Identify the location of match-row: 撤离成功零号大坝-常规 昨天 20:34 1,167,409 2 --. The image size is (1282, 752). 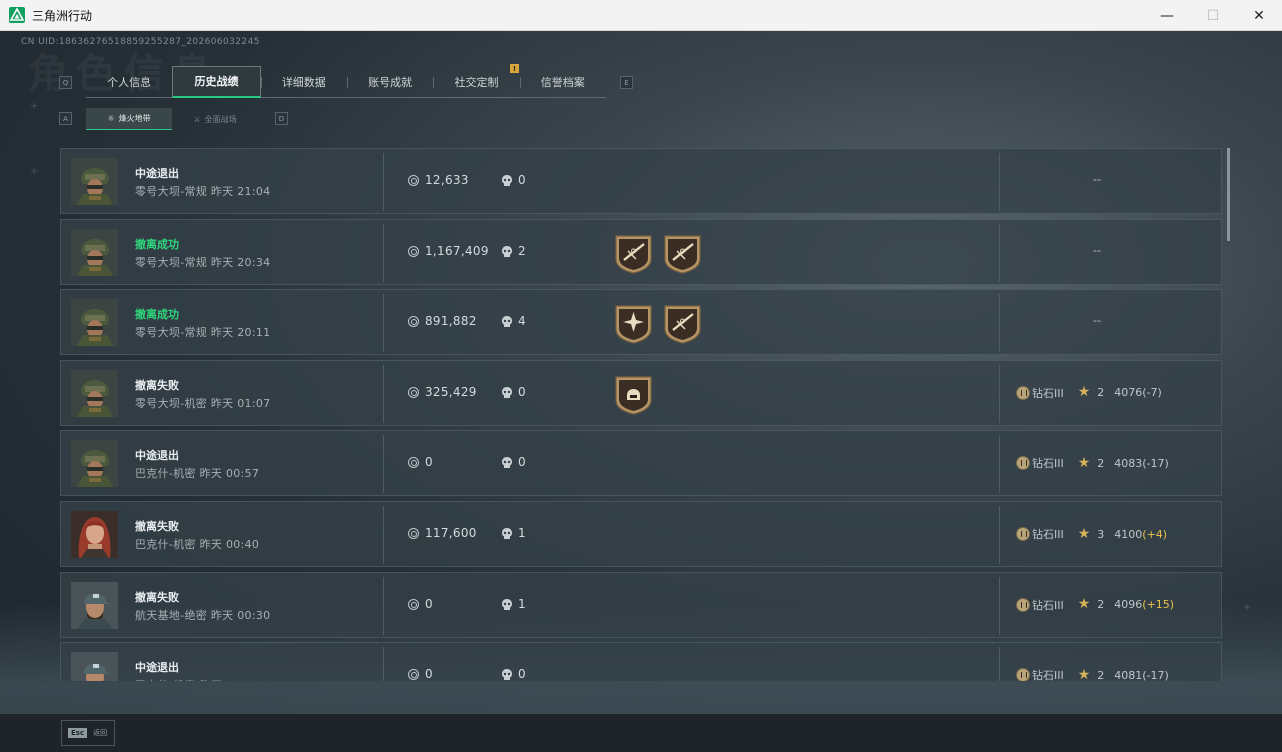
(641, 251).